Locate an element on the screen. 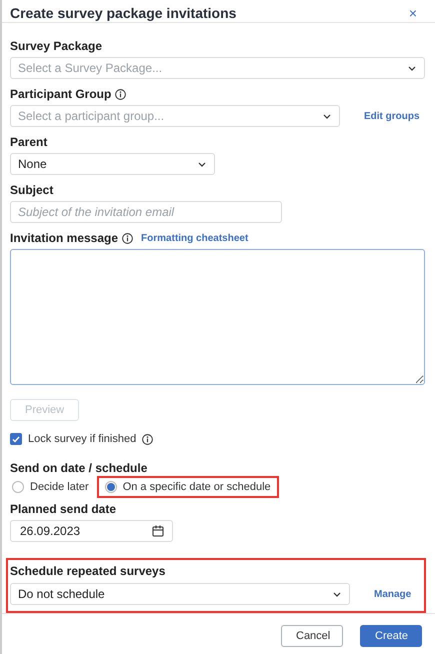  field-label: Invitation message is located at coordinates (64, 238).